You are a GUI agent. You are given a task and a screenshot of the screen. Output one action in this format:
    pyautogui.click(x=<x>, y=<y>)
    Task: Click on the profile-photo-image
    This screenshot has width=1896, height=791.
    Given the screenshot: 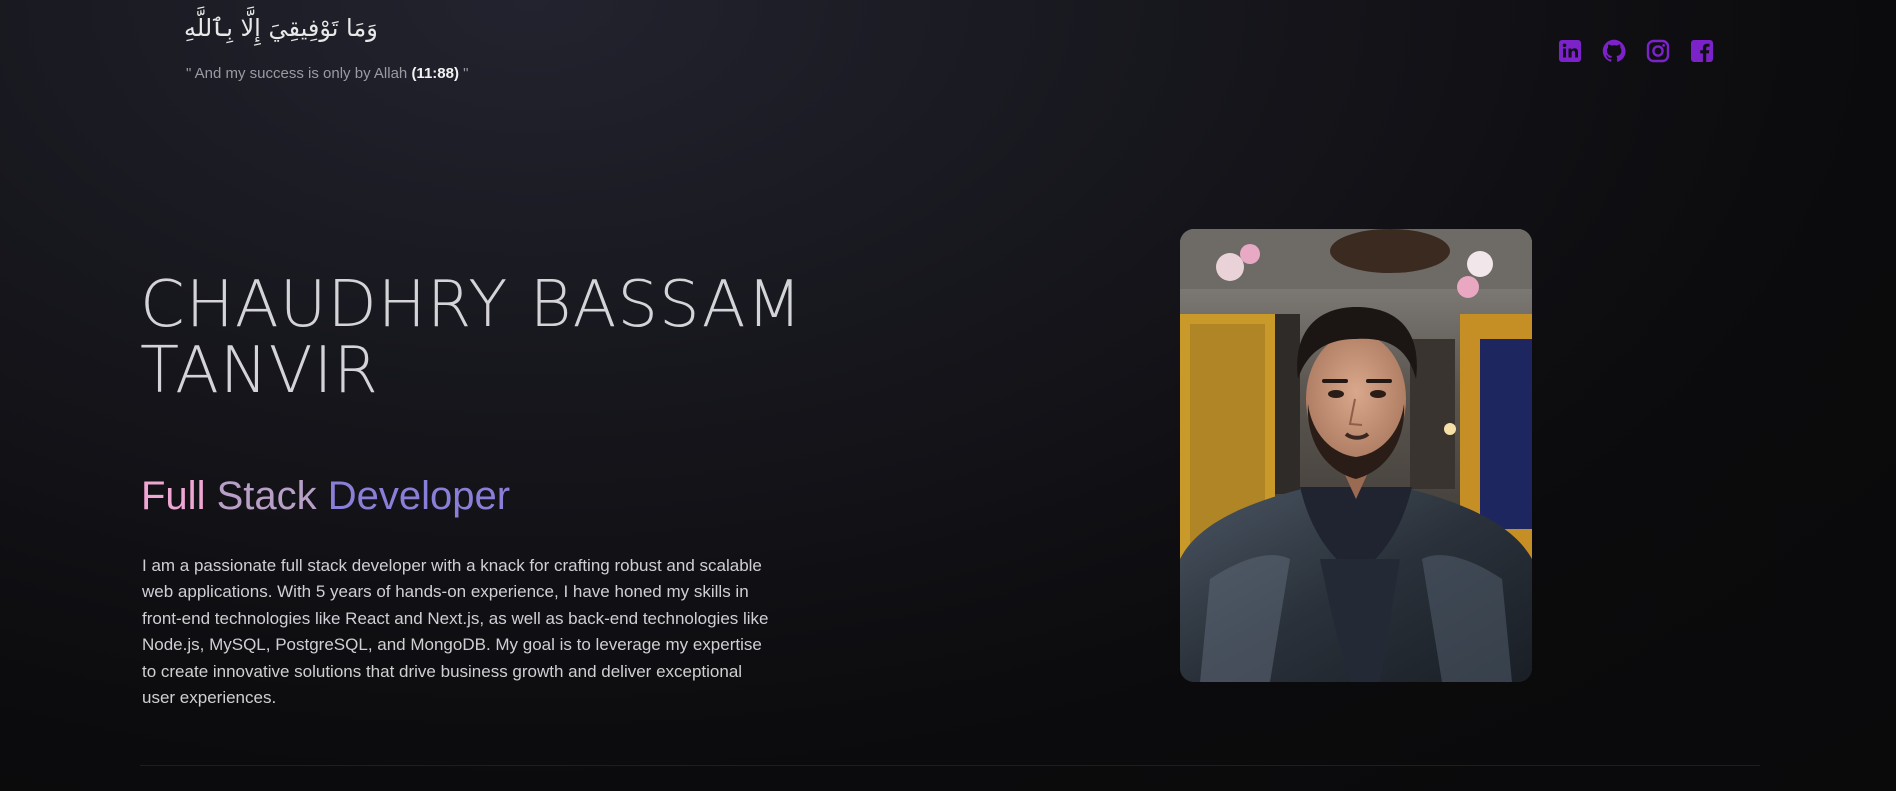 What is the action you would take?
    pyautogui.click(x=1356, y=455)
    